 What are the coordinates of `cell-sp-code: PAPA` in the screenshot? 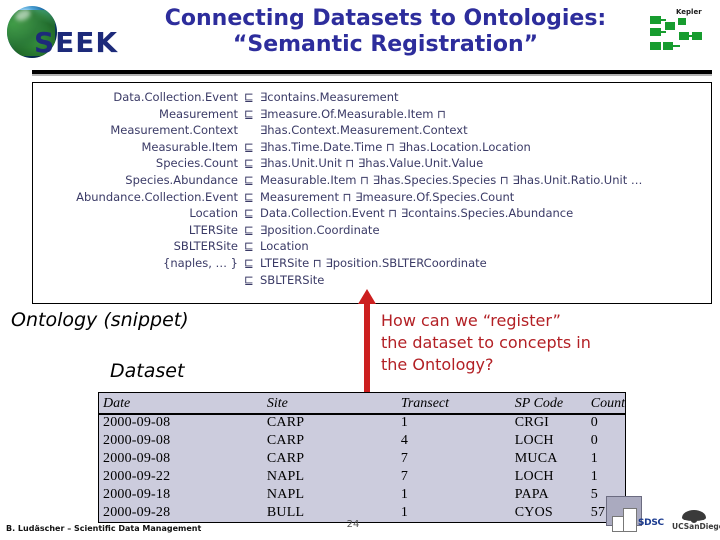 It's located at (531, 494).